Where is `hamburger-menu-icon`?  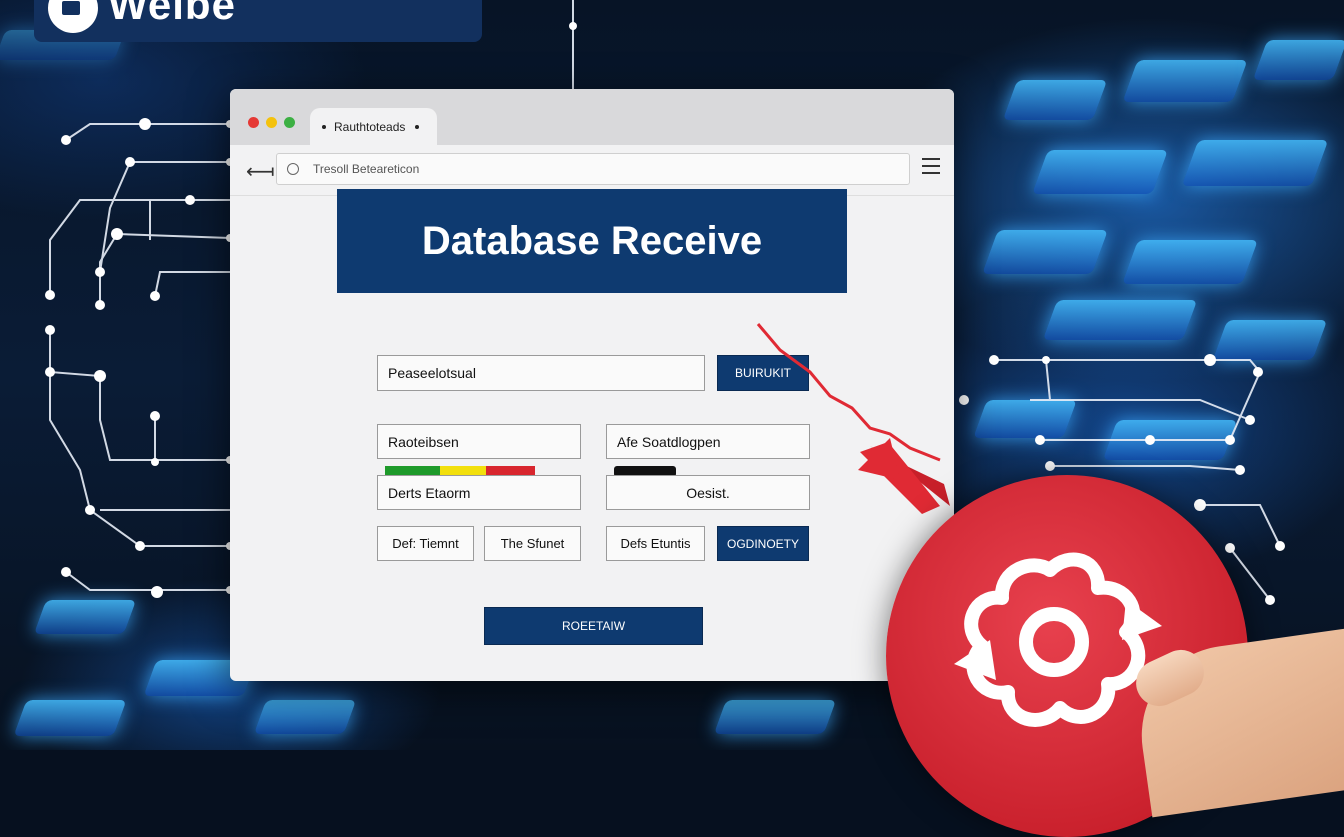 hamburger-menu-icon is located at coordinates (931, 168).